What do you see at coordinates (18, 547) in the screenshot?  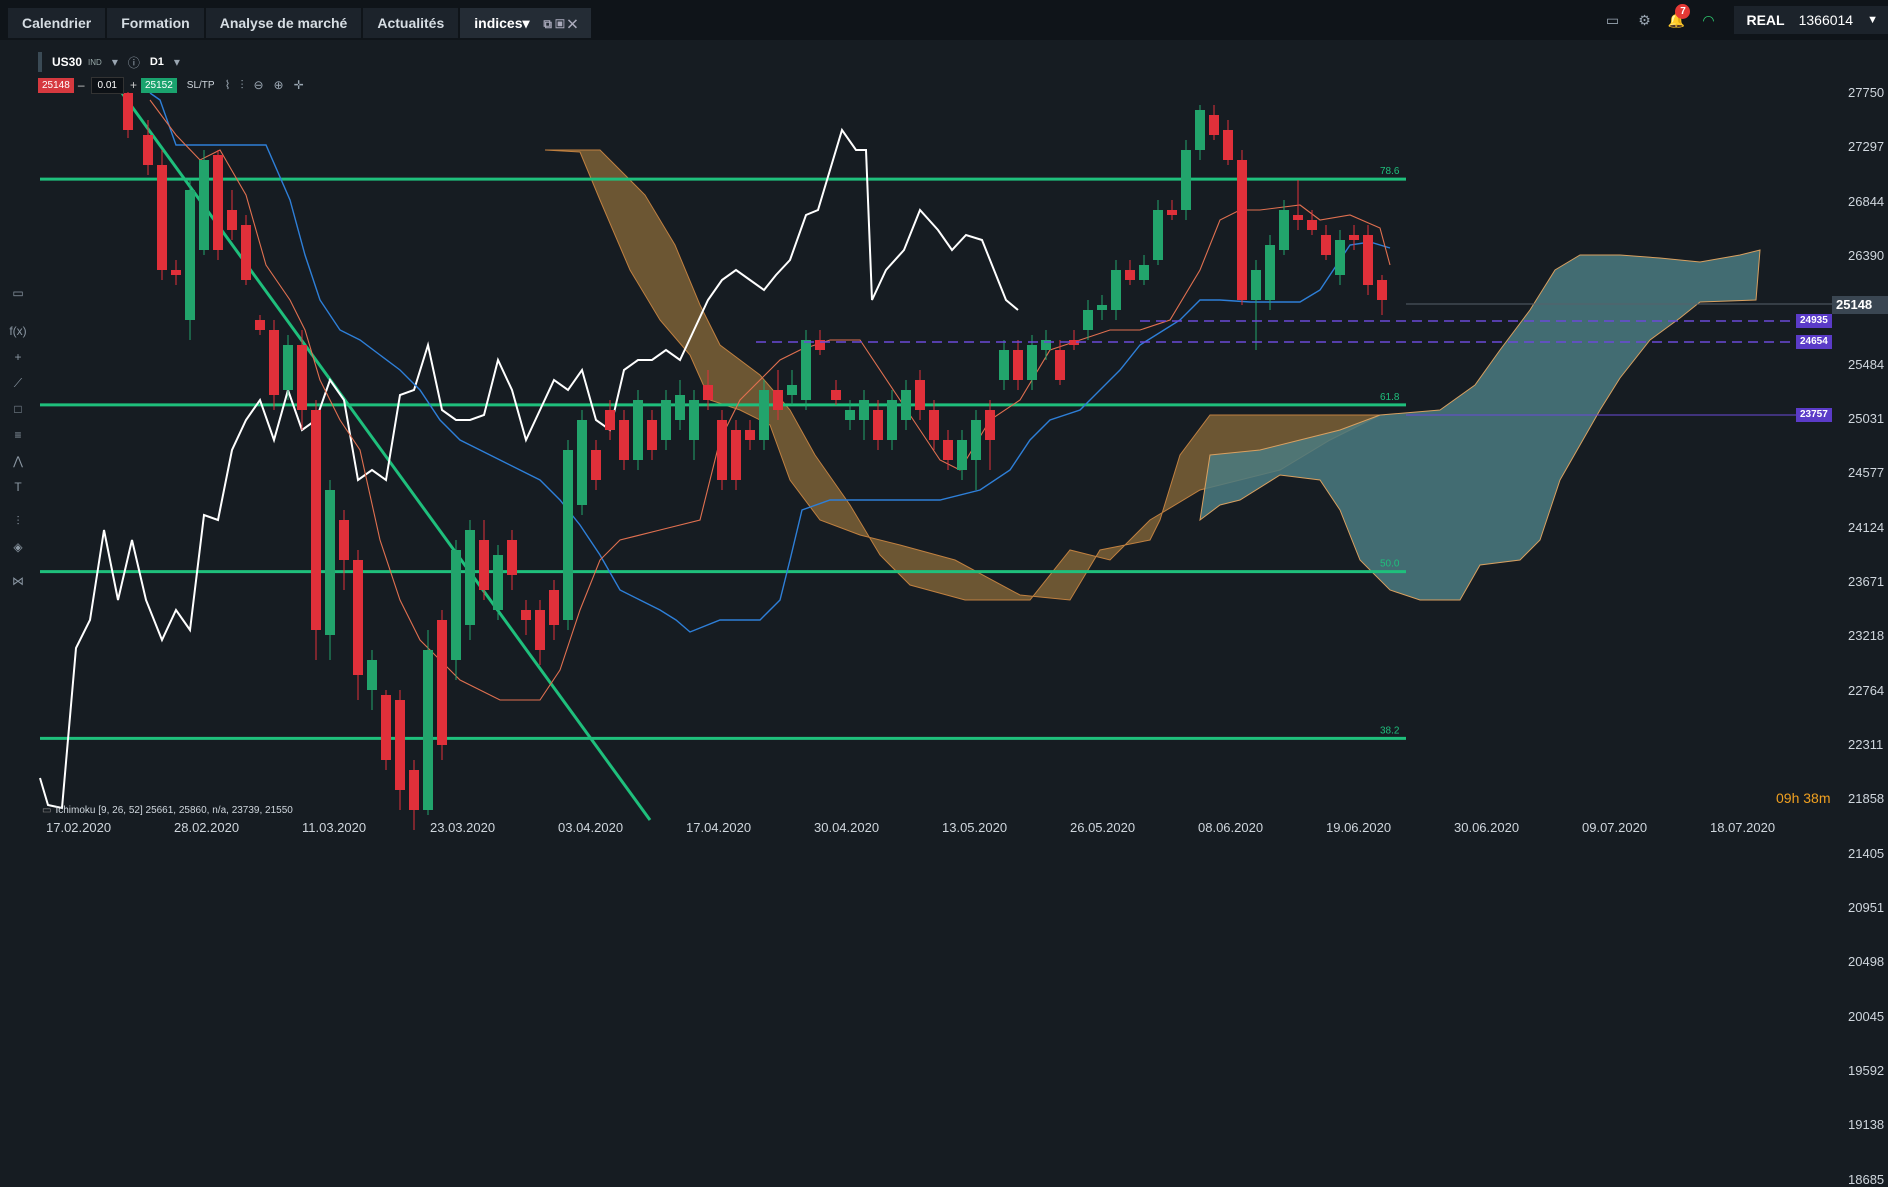 I see `layers-icon: ◈` at bounding box center [18, 547].